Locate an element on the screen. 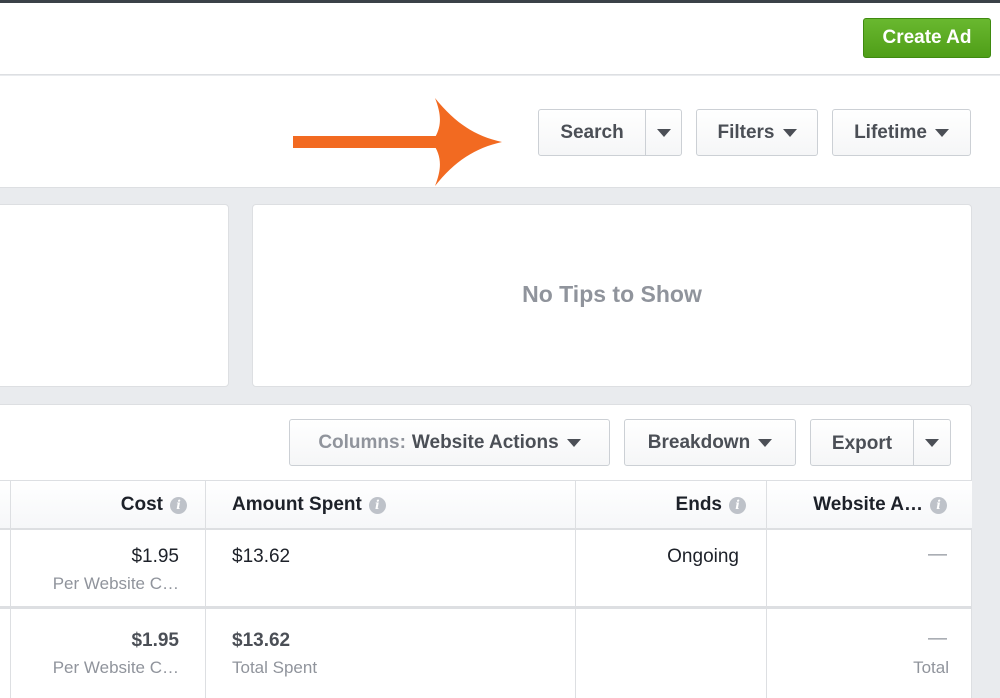  orange-arrow-annotation is located at coordinates (397, 142).